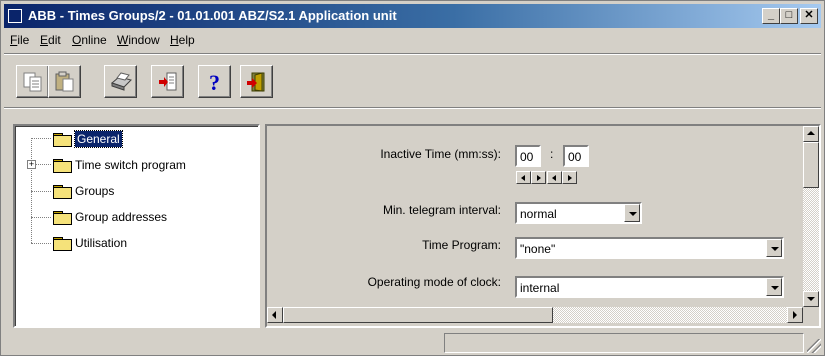 Image resolution: width=825 pixels, height=356 pixels. I want to click on tree-item-label: General, so click(98, 139).